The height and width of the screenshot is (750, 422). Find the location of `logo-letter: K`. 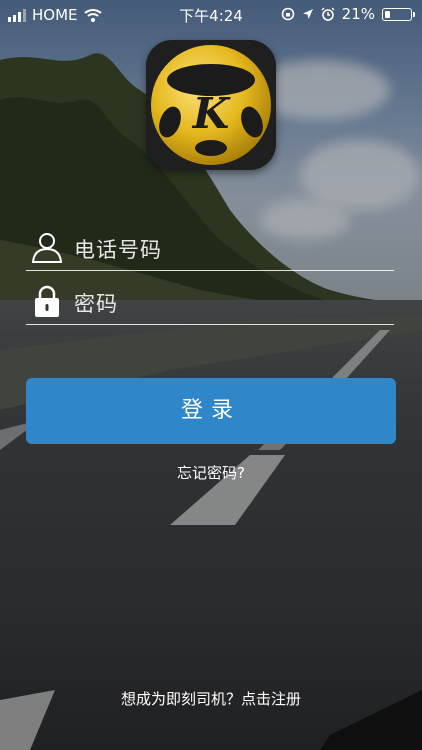

logo-letter: K is located at coordinates (211, 113).